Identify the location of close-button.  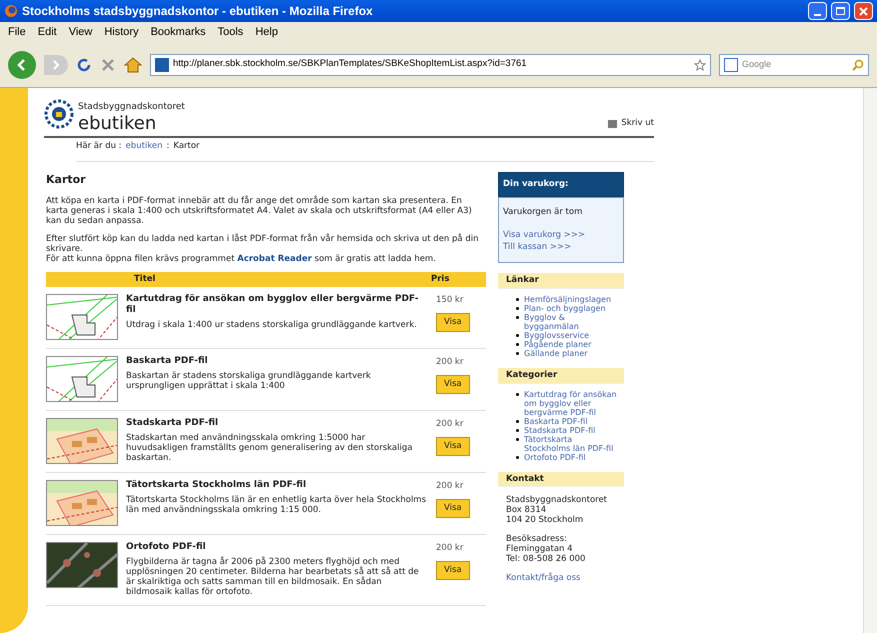
(863, 11).